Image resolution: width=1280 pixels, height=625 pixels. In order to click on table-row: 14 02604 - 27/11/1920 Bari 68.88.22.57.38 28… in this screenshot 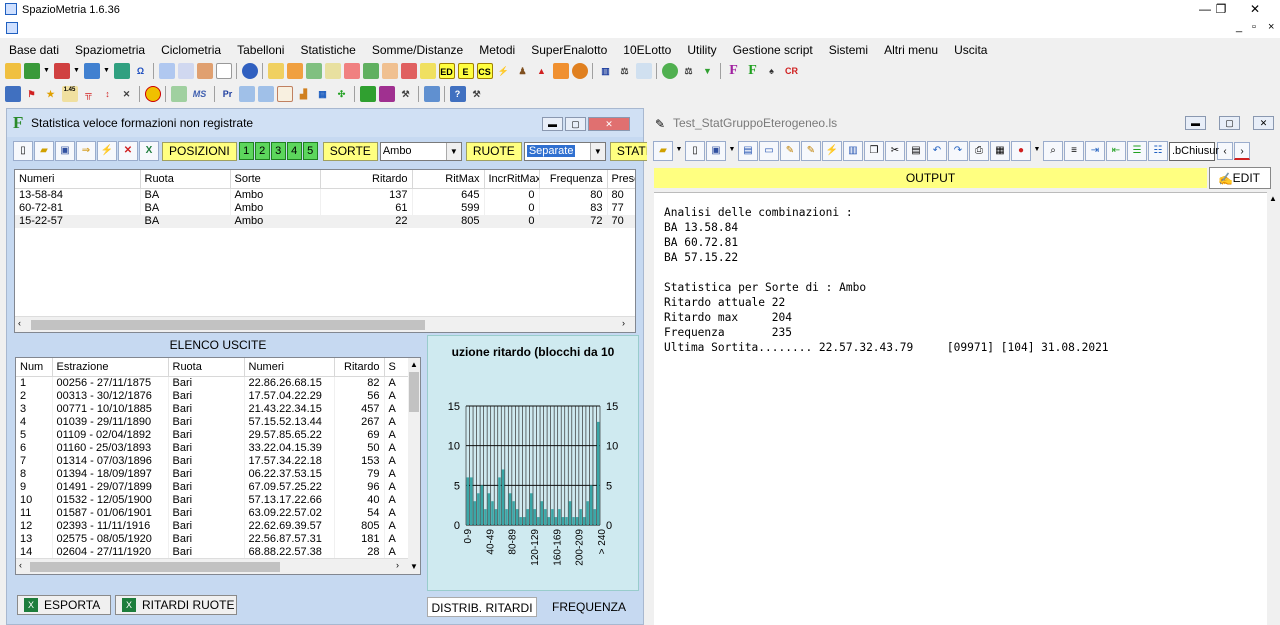, I will do `click(212, 552)`.